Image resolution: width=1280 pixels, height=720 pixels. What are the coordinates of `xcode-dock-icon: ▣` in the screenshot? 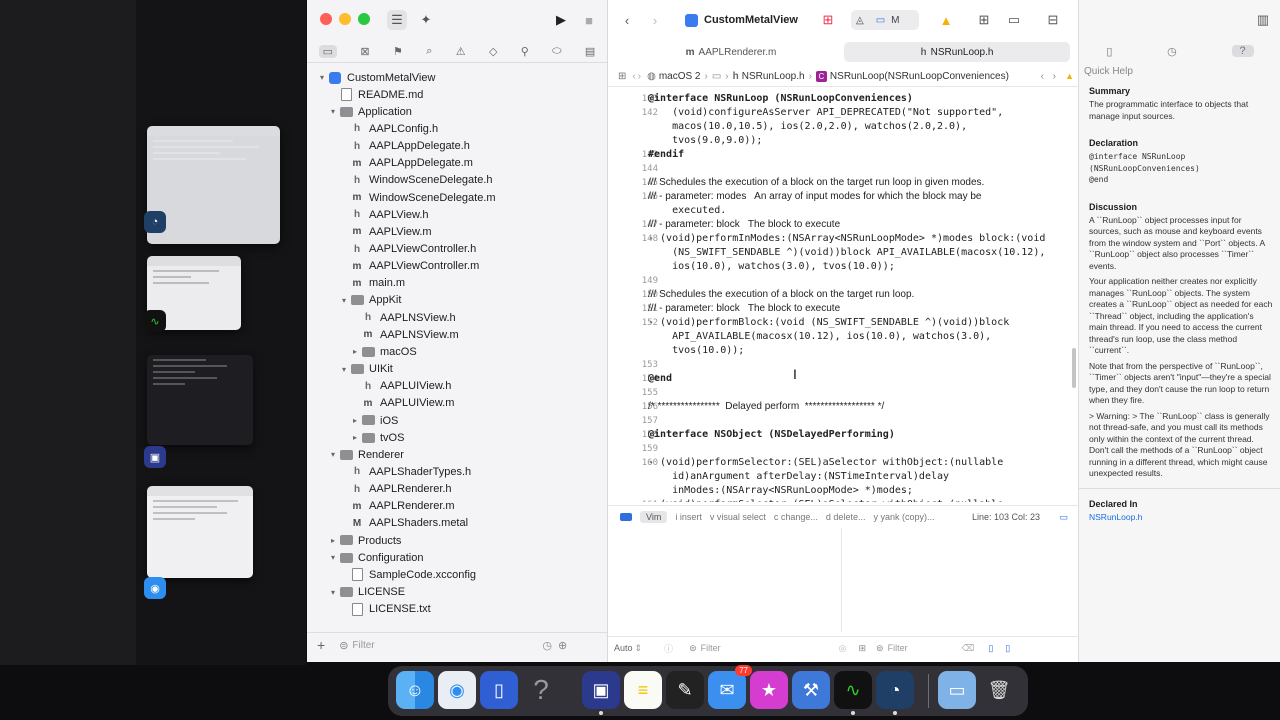 It's located at (601, 690).